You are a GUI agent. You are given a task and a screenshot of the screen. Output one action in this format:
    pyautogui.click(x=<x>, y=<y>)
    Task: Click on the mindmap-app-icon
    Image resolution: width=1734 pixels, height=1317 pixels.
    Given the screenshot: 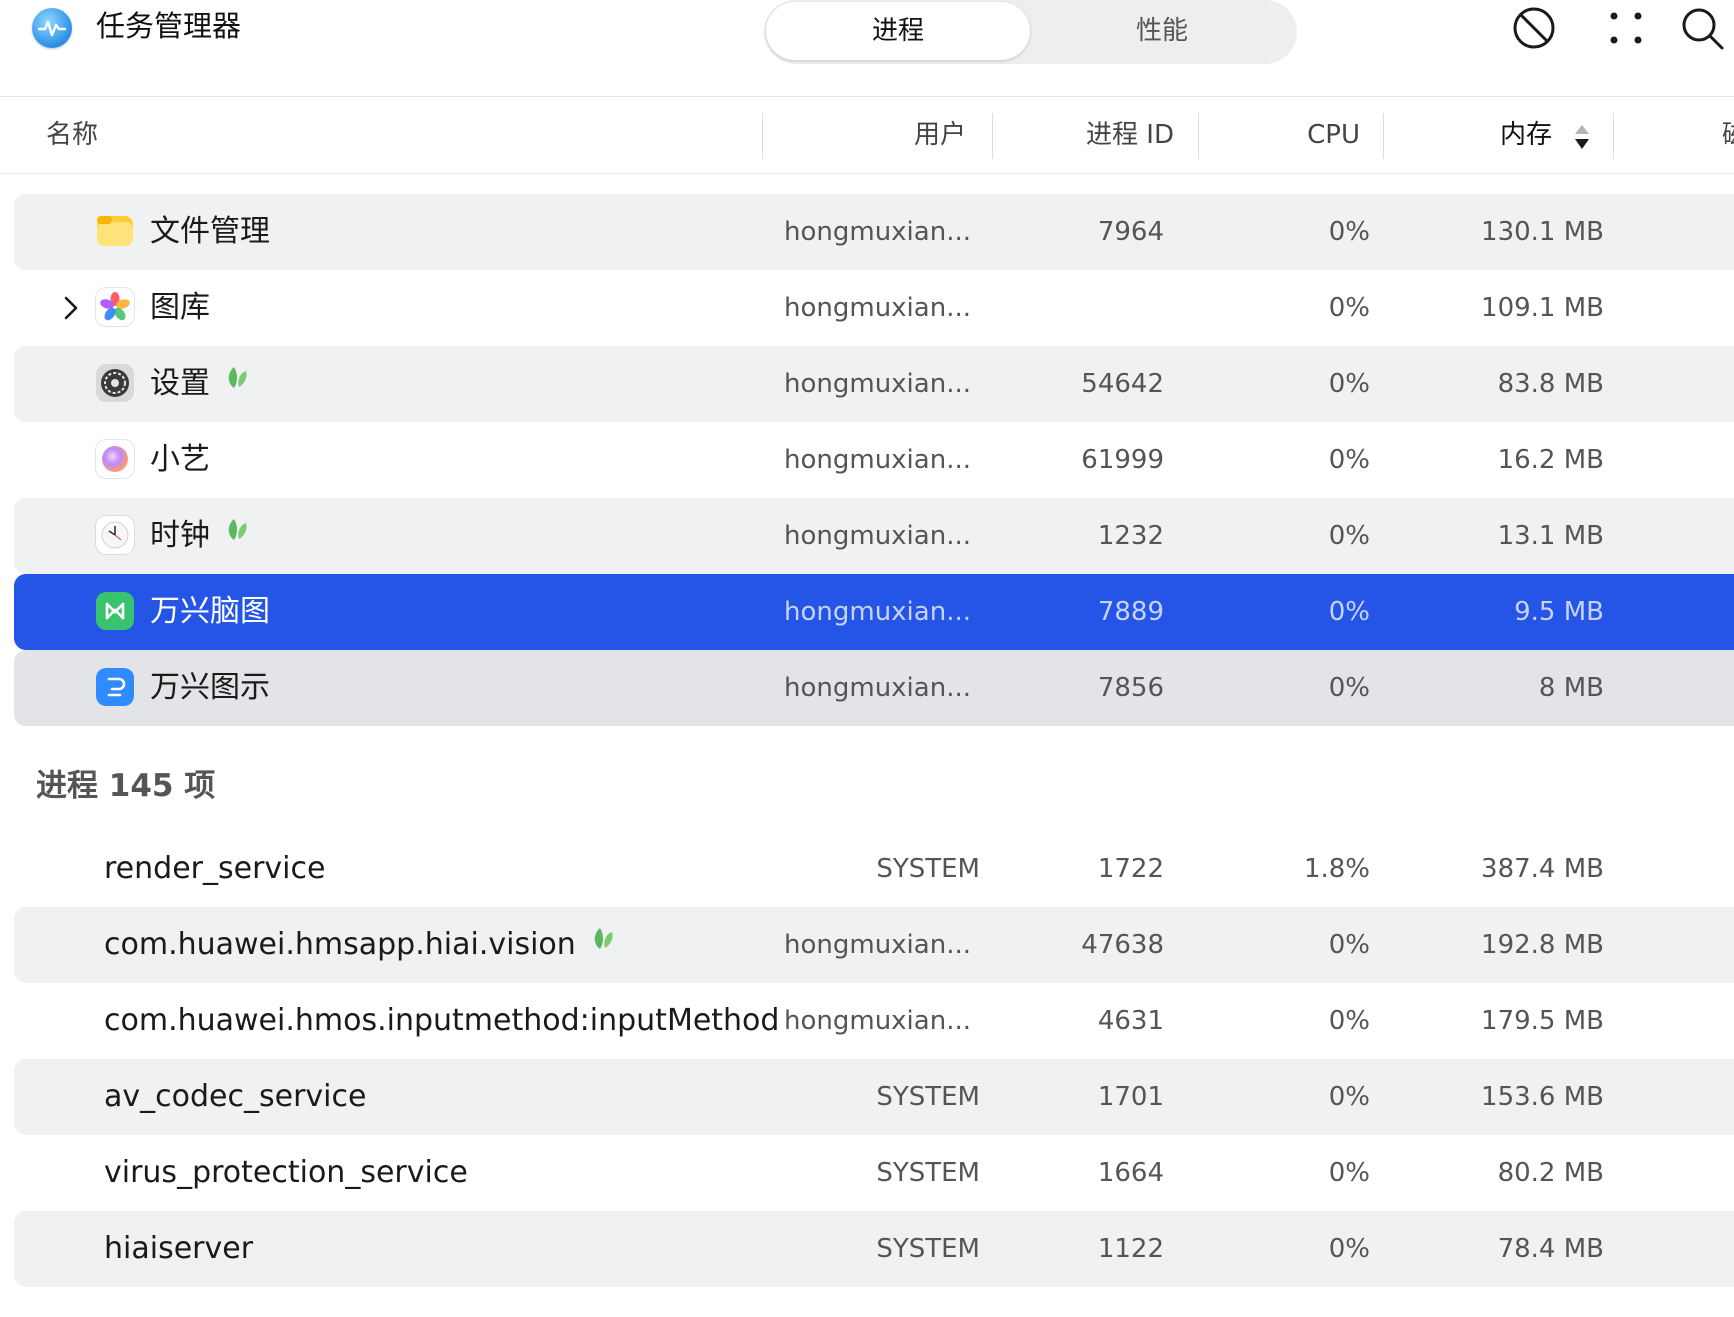 What is the action you would take?
    pyautogui.click(x=115, y=611)
    